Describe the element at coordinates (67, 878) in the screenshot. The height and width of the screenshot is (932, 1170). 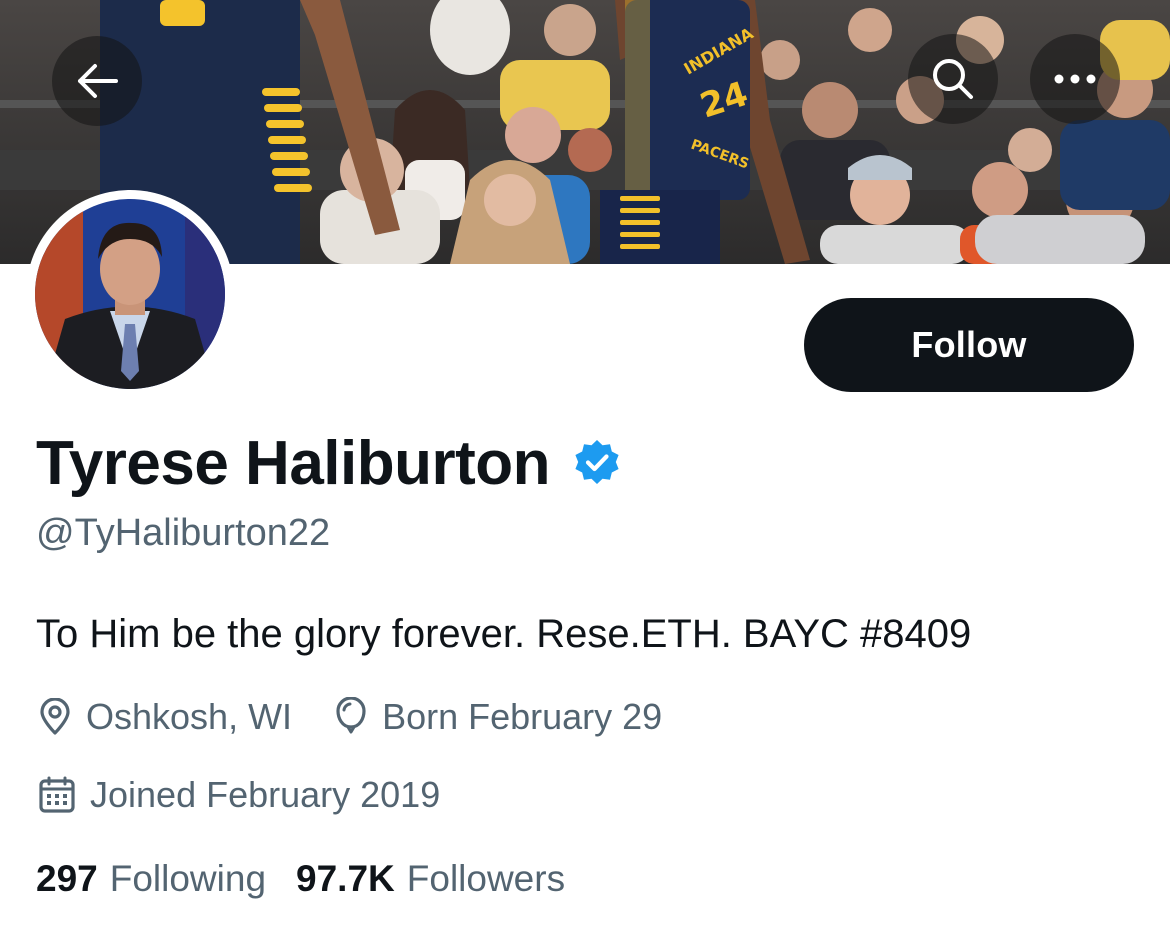
I see `following-count: 297` at that location.